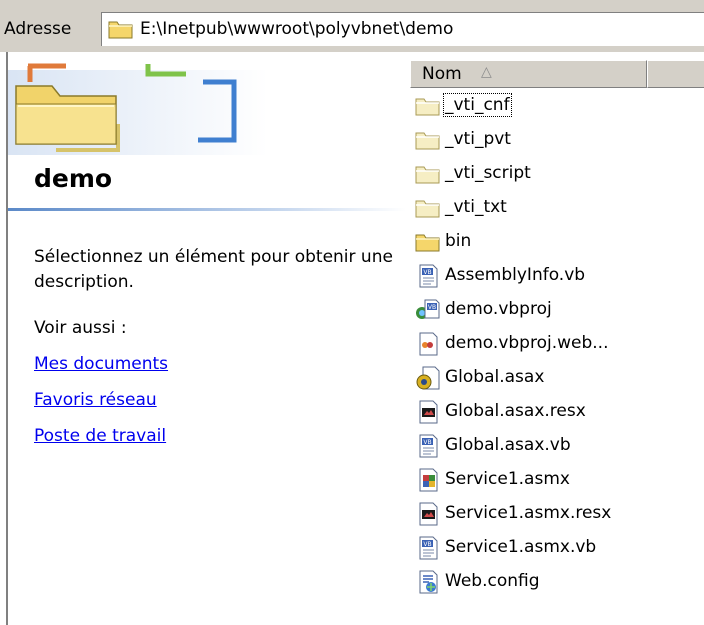  What do you see at coordinates (80, 328) in the screenshot?
I see `see-also-label: Voir aussi :` at bounding box center [80, 328].